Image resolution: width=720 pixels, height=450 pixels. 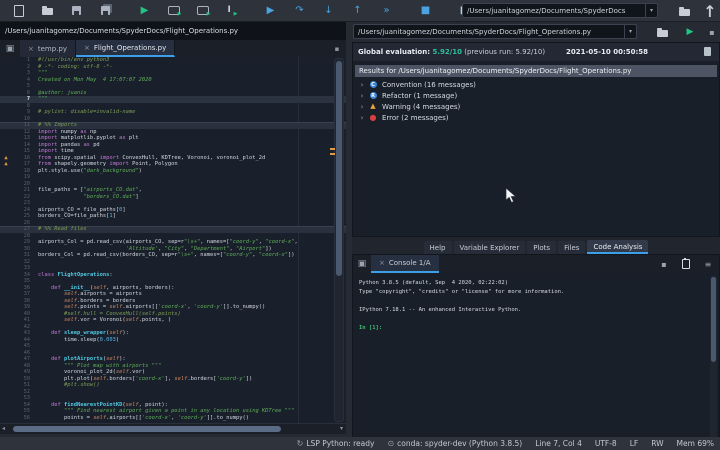 What do you see at coordinates (425, 11) in the screenshot?
I see `stop-button: ■` at bounding box center [425, 11].